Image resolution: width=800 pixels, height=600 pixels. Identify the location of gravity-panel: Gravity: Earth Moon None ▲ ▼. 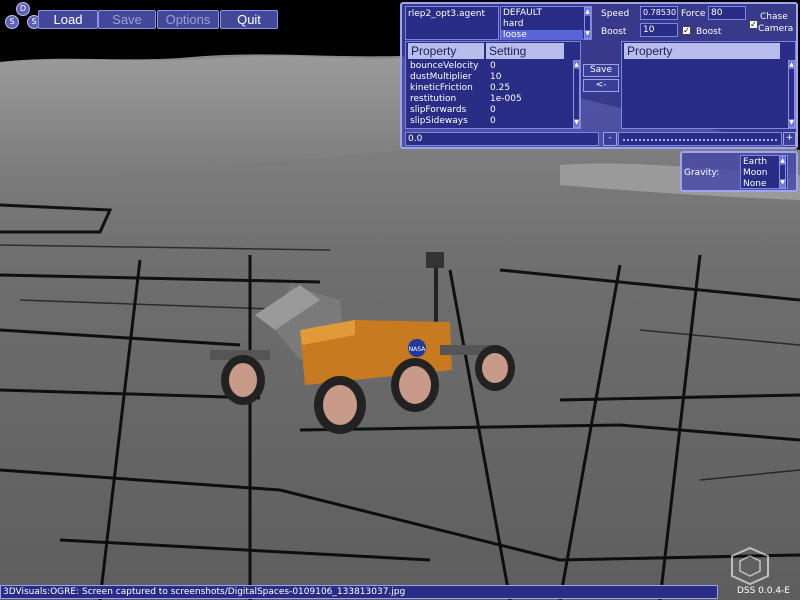
(739, 171).